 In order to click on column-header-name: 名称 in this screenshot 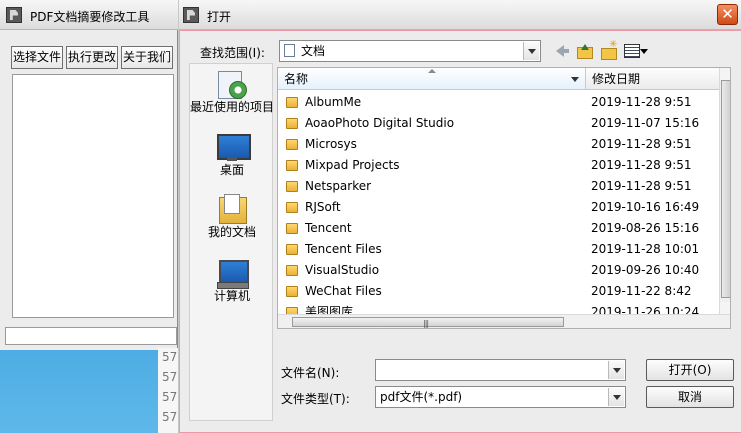, I will do `click(432, 79)`.